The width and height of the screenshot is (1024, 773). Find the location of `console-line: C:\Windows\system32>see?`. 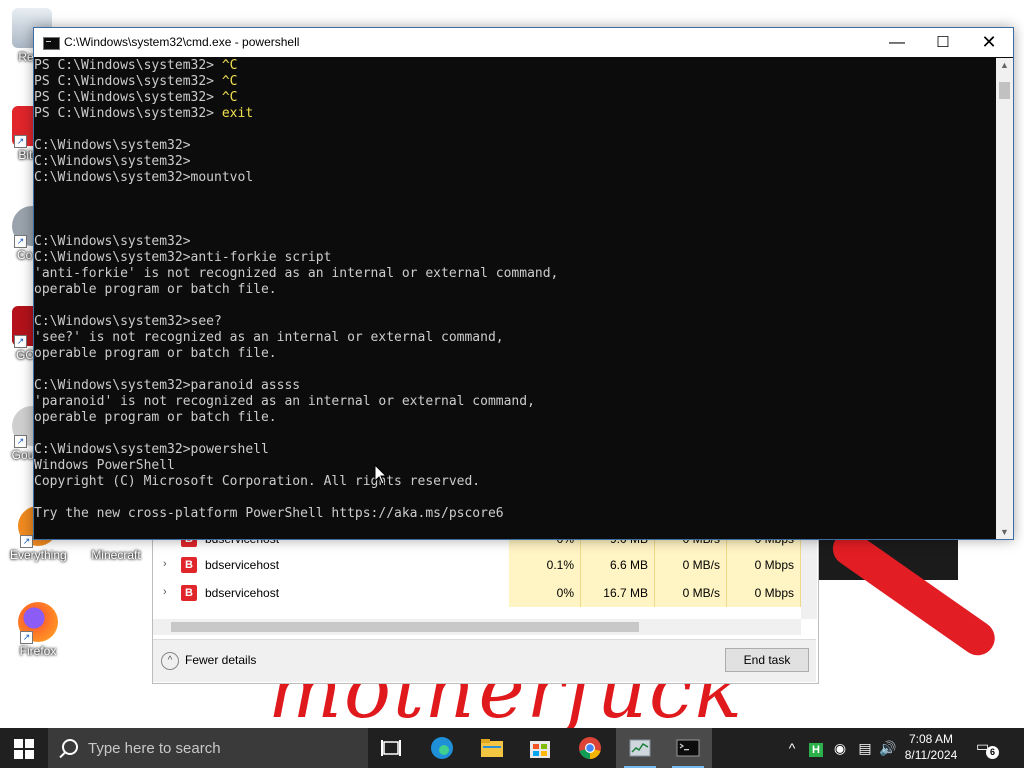

console-line: C:\Windows\system32>see? is located at coordinates (515, 322).